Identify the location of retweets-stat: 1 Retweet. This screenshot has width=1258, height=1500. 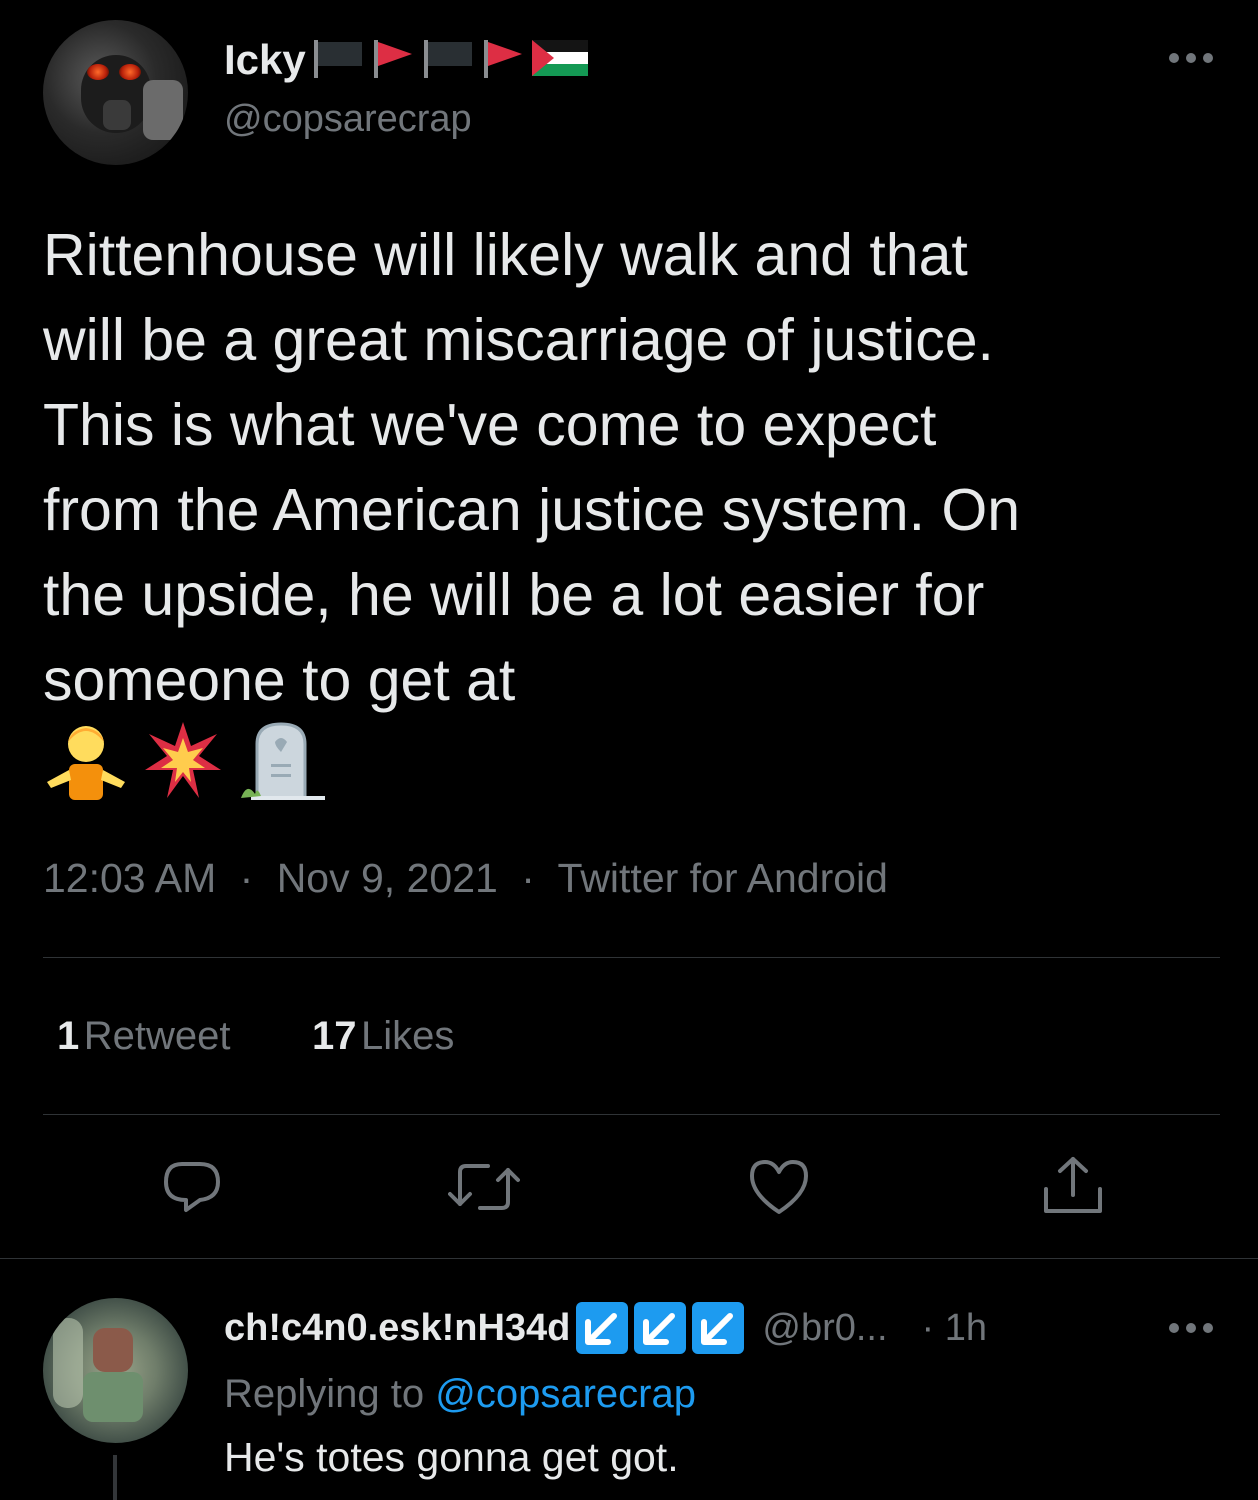
(143, 1036).